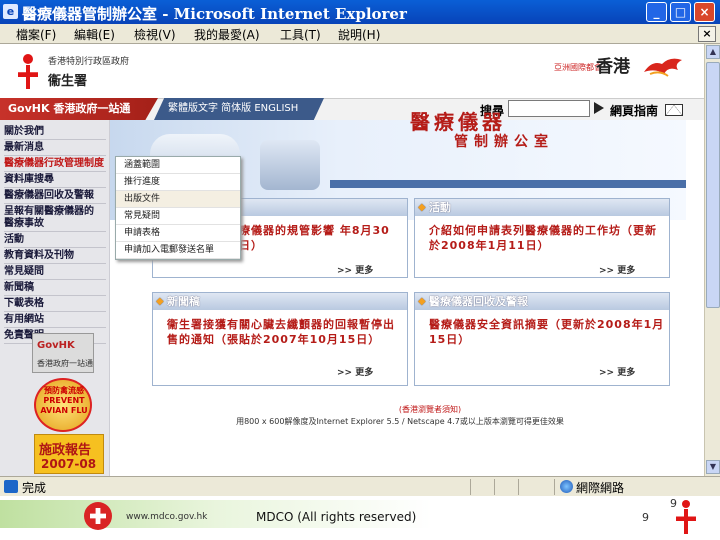  I want to click on browser-note-title: (香港瀏覽者須知), so click(430, 409).